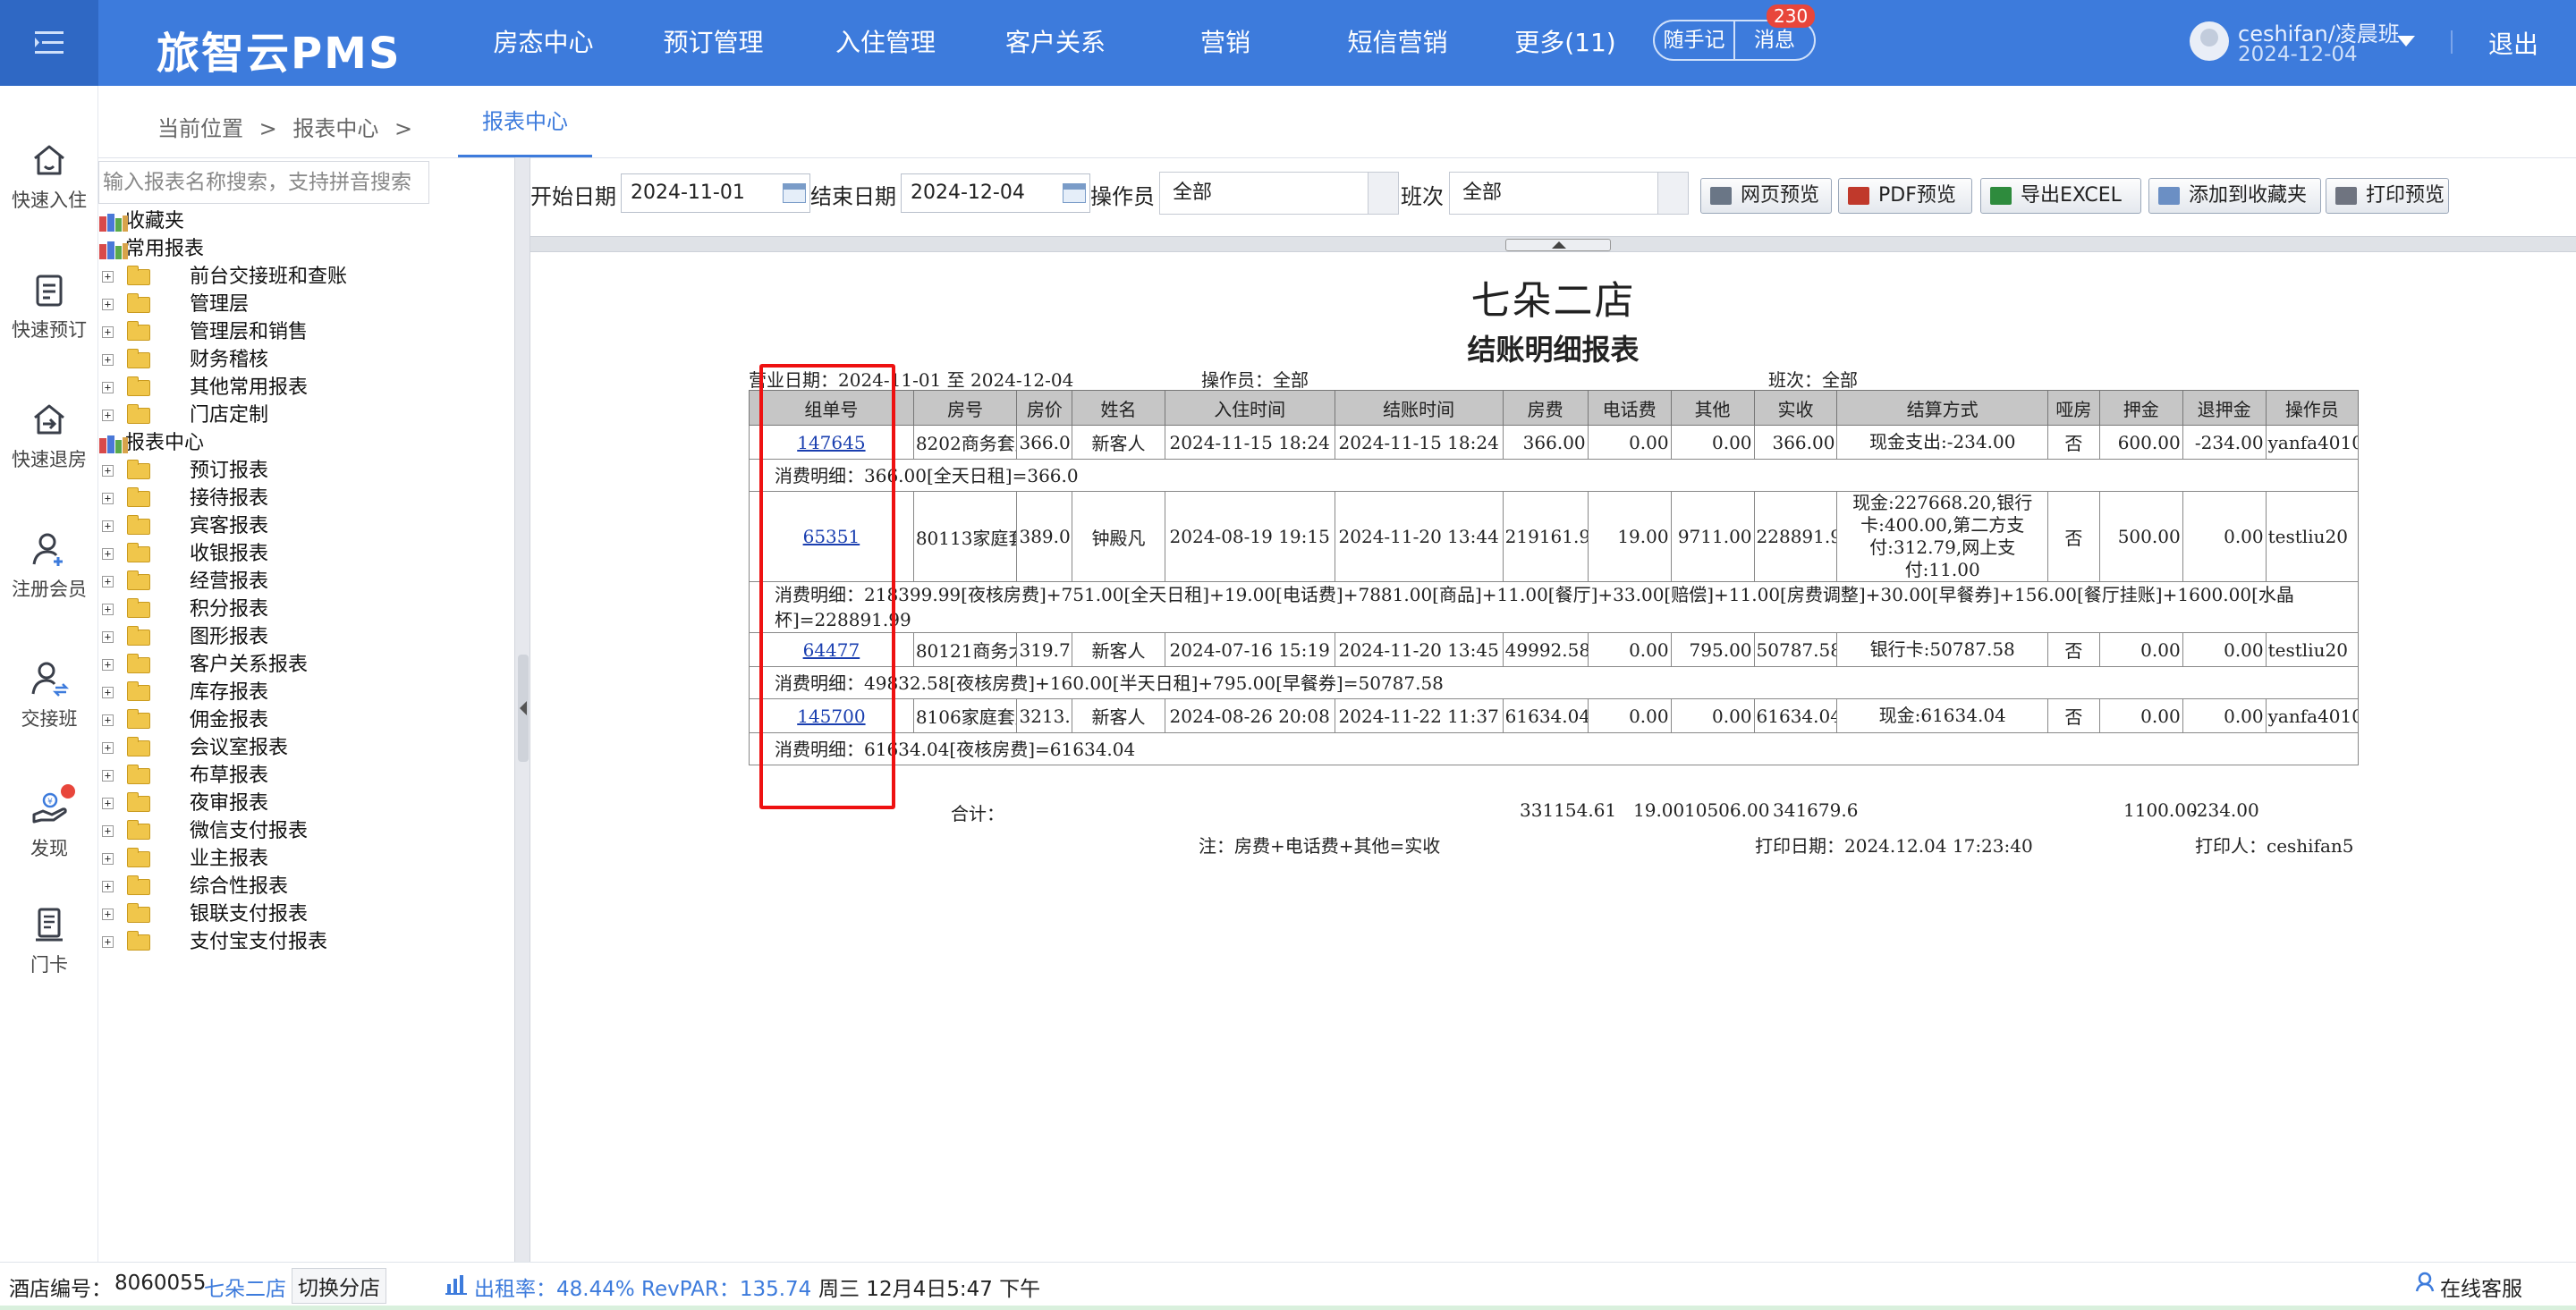 The width and height of the screenshot is (2576, 1310). I want to click on door-card-button: 门卡, so click(49, 940).